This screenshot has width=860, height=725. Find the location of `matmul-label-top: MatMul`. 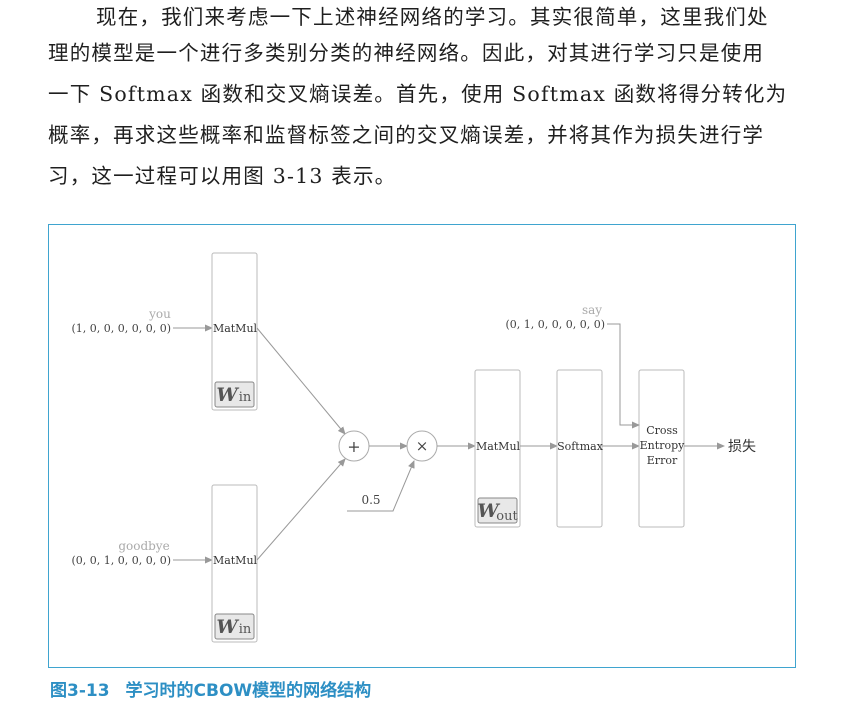

matmul-label-top: MatMul is located at coordinates (235, 328).